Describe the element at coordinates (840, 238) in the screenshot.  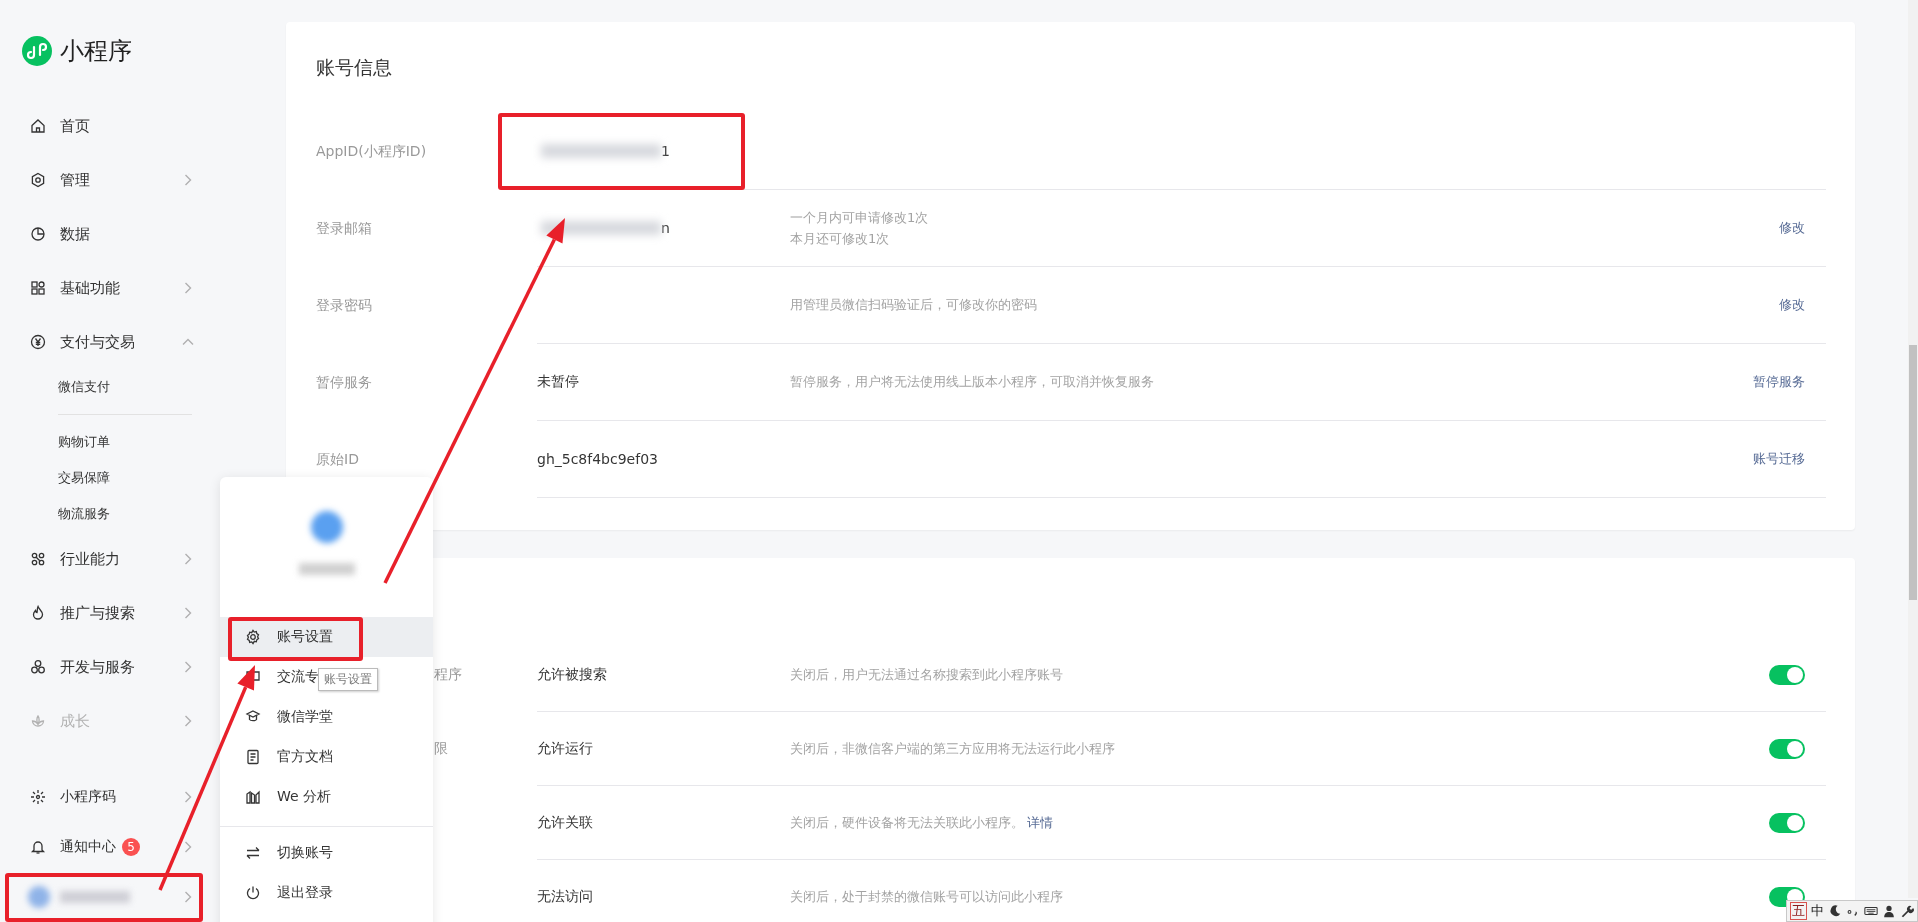
I see `field-note: 本月还可修改1次` at that location.